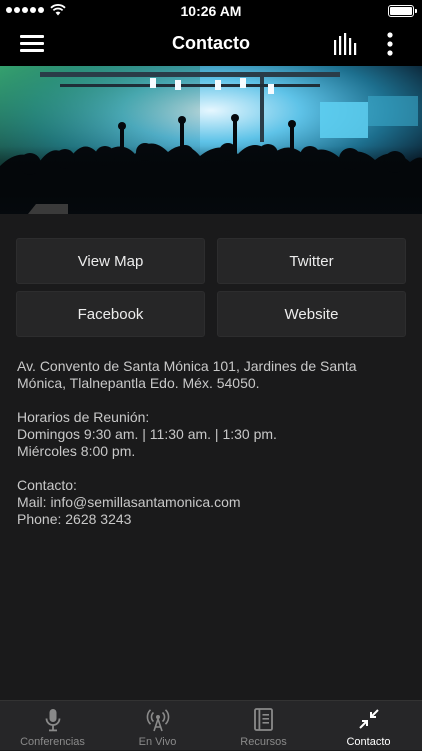 This screenshot has height=751, width=422. What do you see at coordinates (213, 502) in the screenshot?
I see `contact-mail: Mail: info@semillasantamonica.com` at bounding box center [213, 502].